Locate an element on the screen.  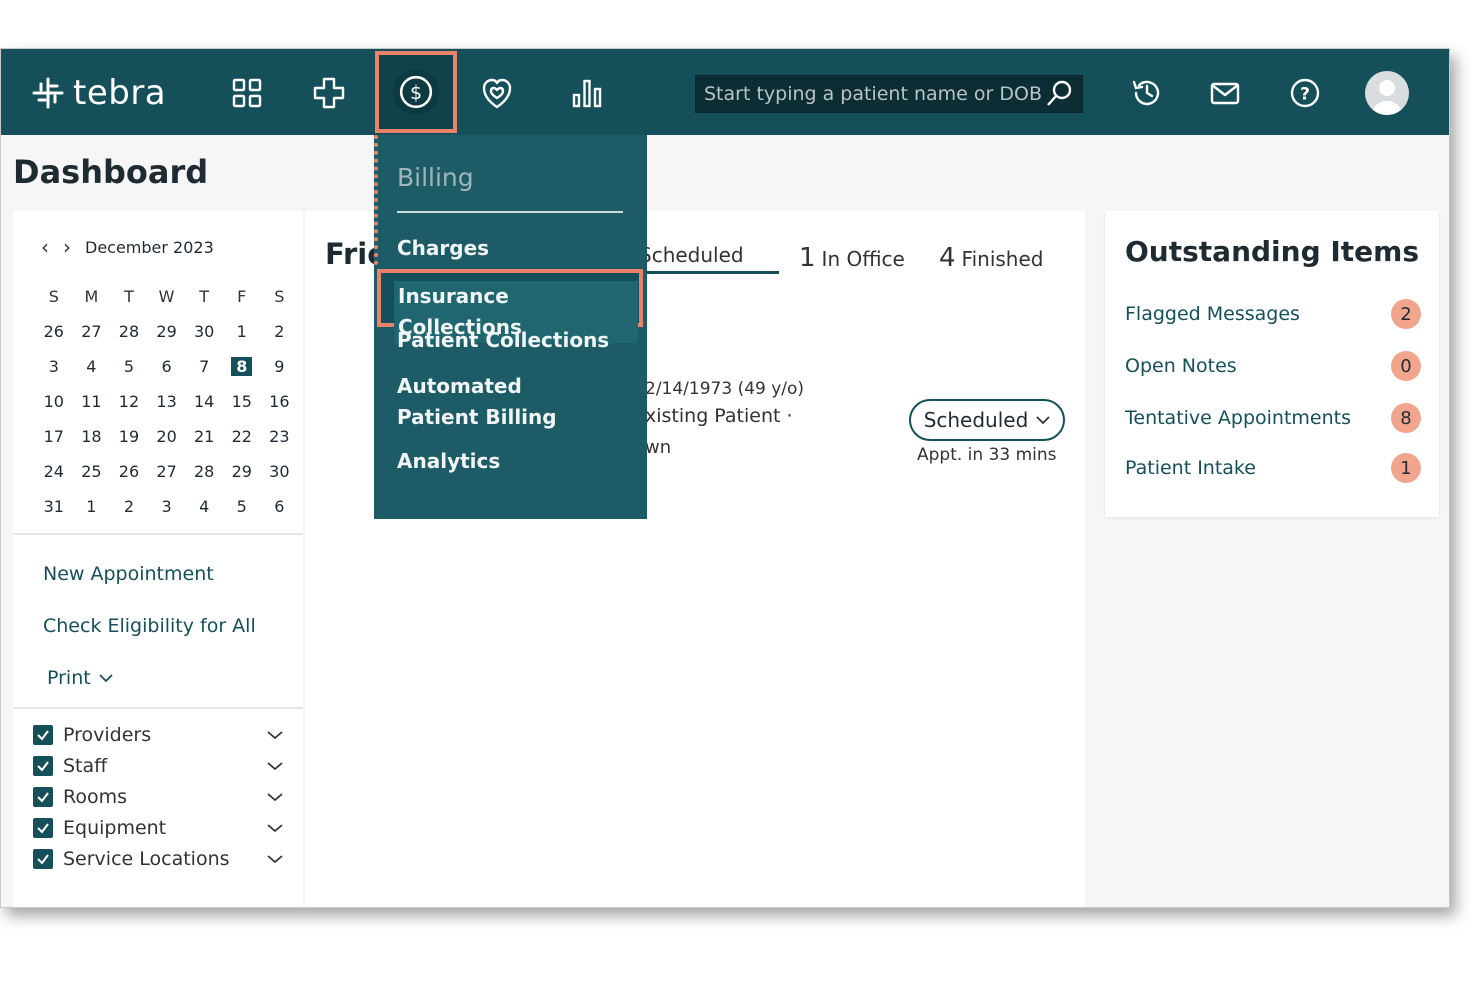
menu-item-insurance-collections: Insurance Collections is located at coordinates (510, 306).